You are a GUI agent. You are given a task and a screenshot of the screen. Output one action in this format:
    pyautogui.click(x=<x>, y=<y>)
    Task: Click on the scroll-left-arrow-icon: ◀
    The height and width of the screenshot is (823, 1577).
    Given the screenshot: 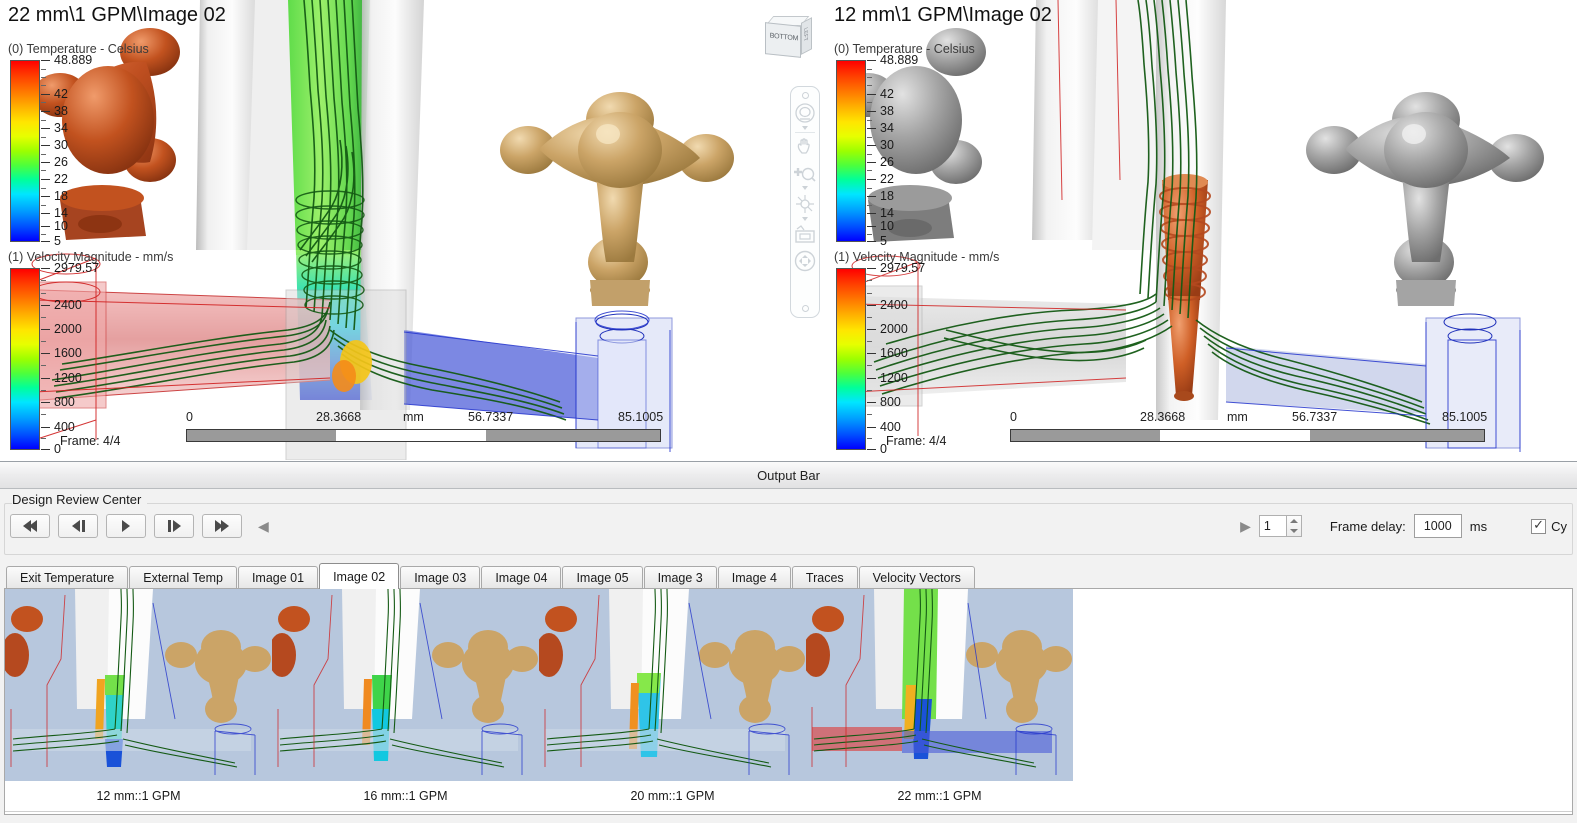 What is the action you would take?
    pyautogui.click(x=263, y=526)
    